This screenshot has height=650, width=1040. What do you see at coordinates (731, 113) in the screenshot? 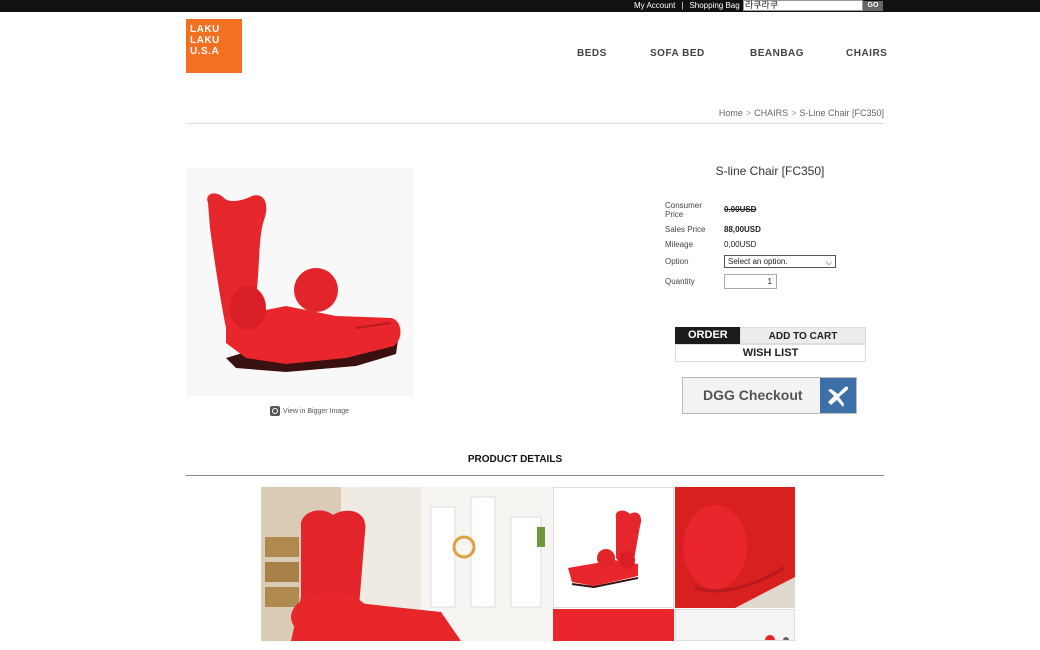
I see `breadcrumb-home: Home` at bounding box center [731, 113].